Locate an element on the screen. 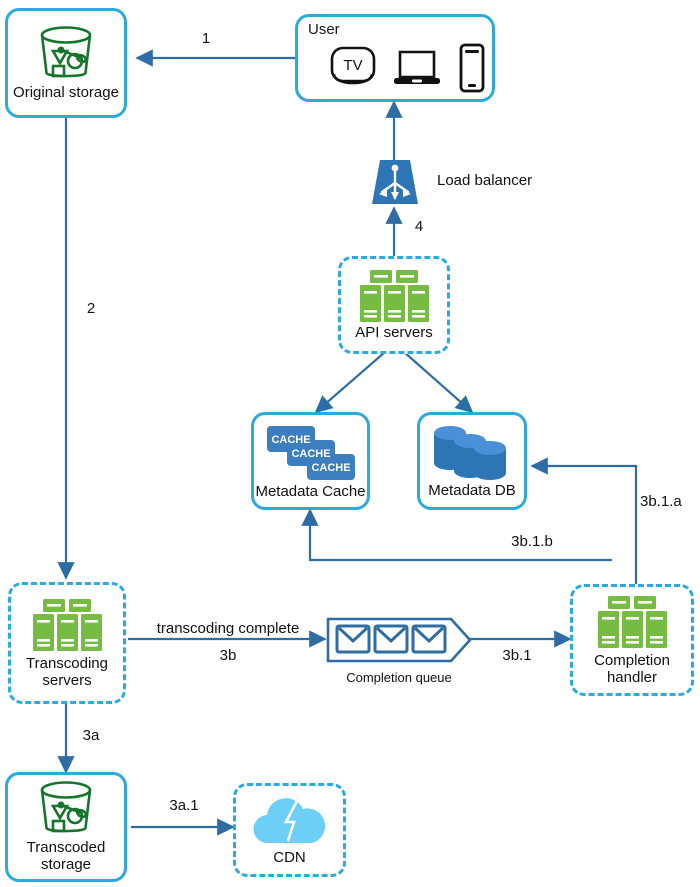  cloud-bolt-icon is located at coordinates (290, 821).